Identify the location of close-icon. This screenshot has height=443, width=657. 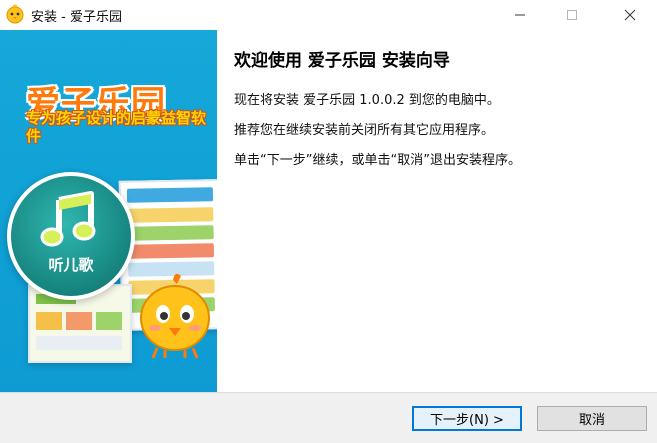
(630, 15).